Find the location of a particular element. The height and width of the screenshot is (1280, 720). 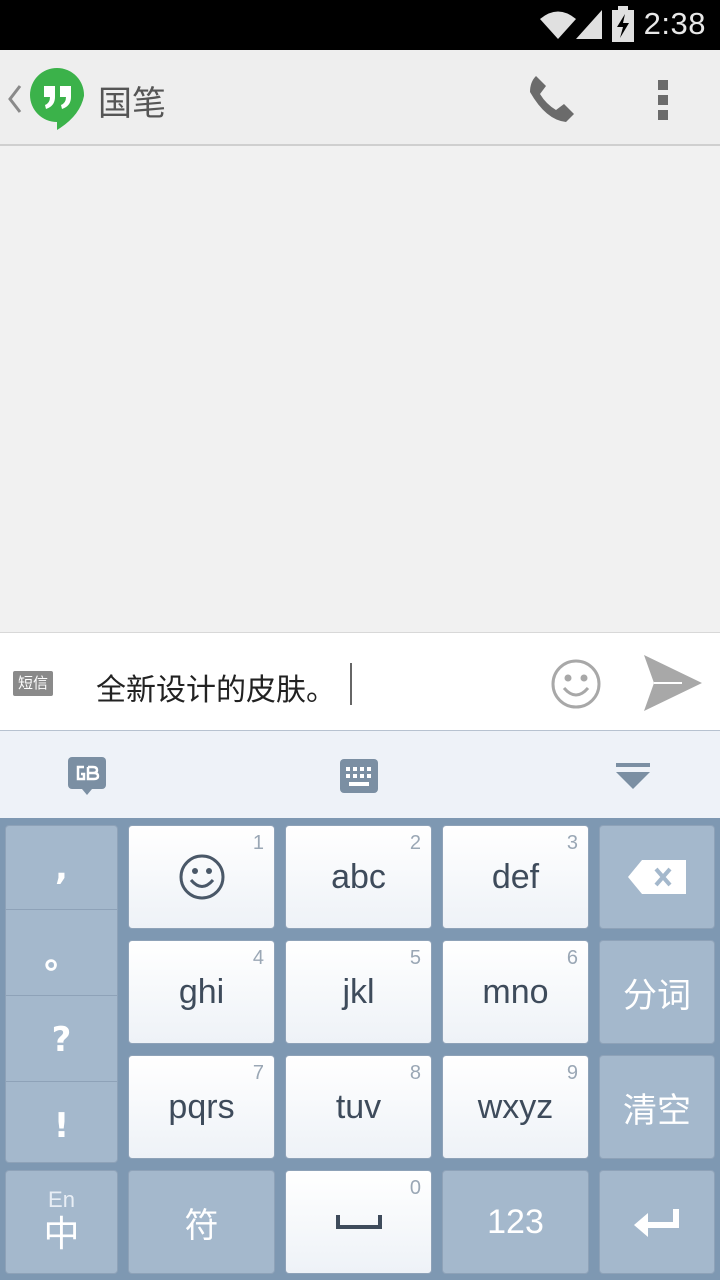

enter-key is located at coordinates (657, 1222).